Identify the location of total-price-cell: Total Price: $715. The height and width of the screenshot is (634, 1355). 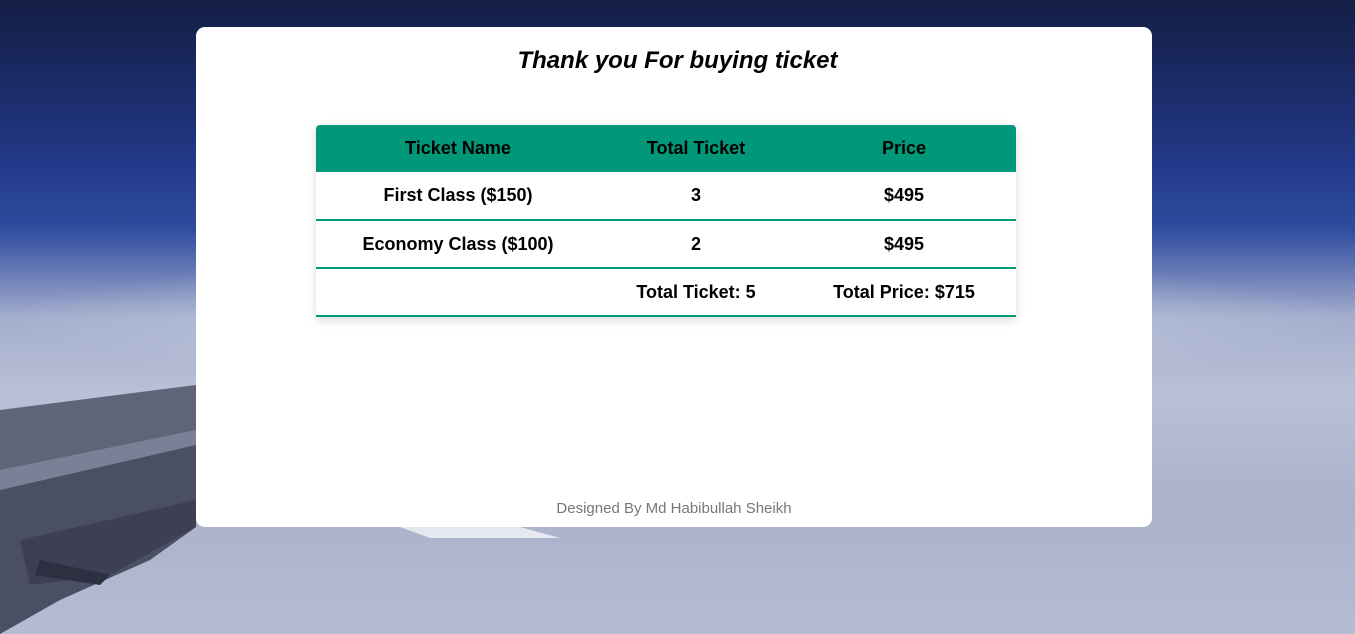
(904, 291).